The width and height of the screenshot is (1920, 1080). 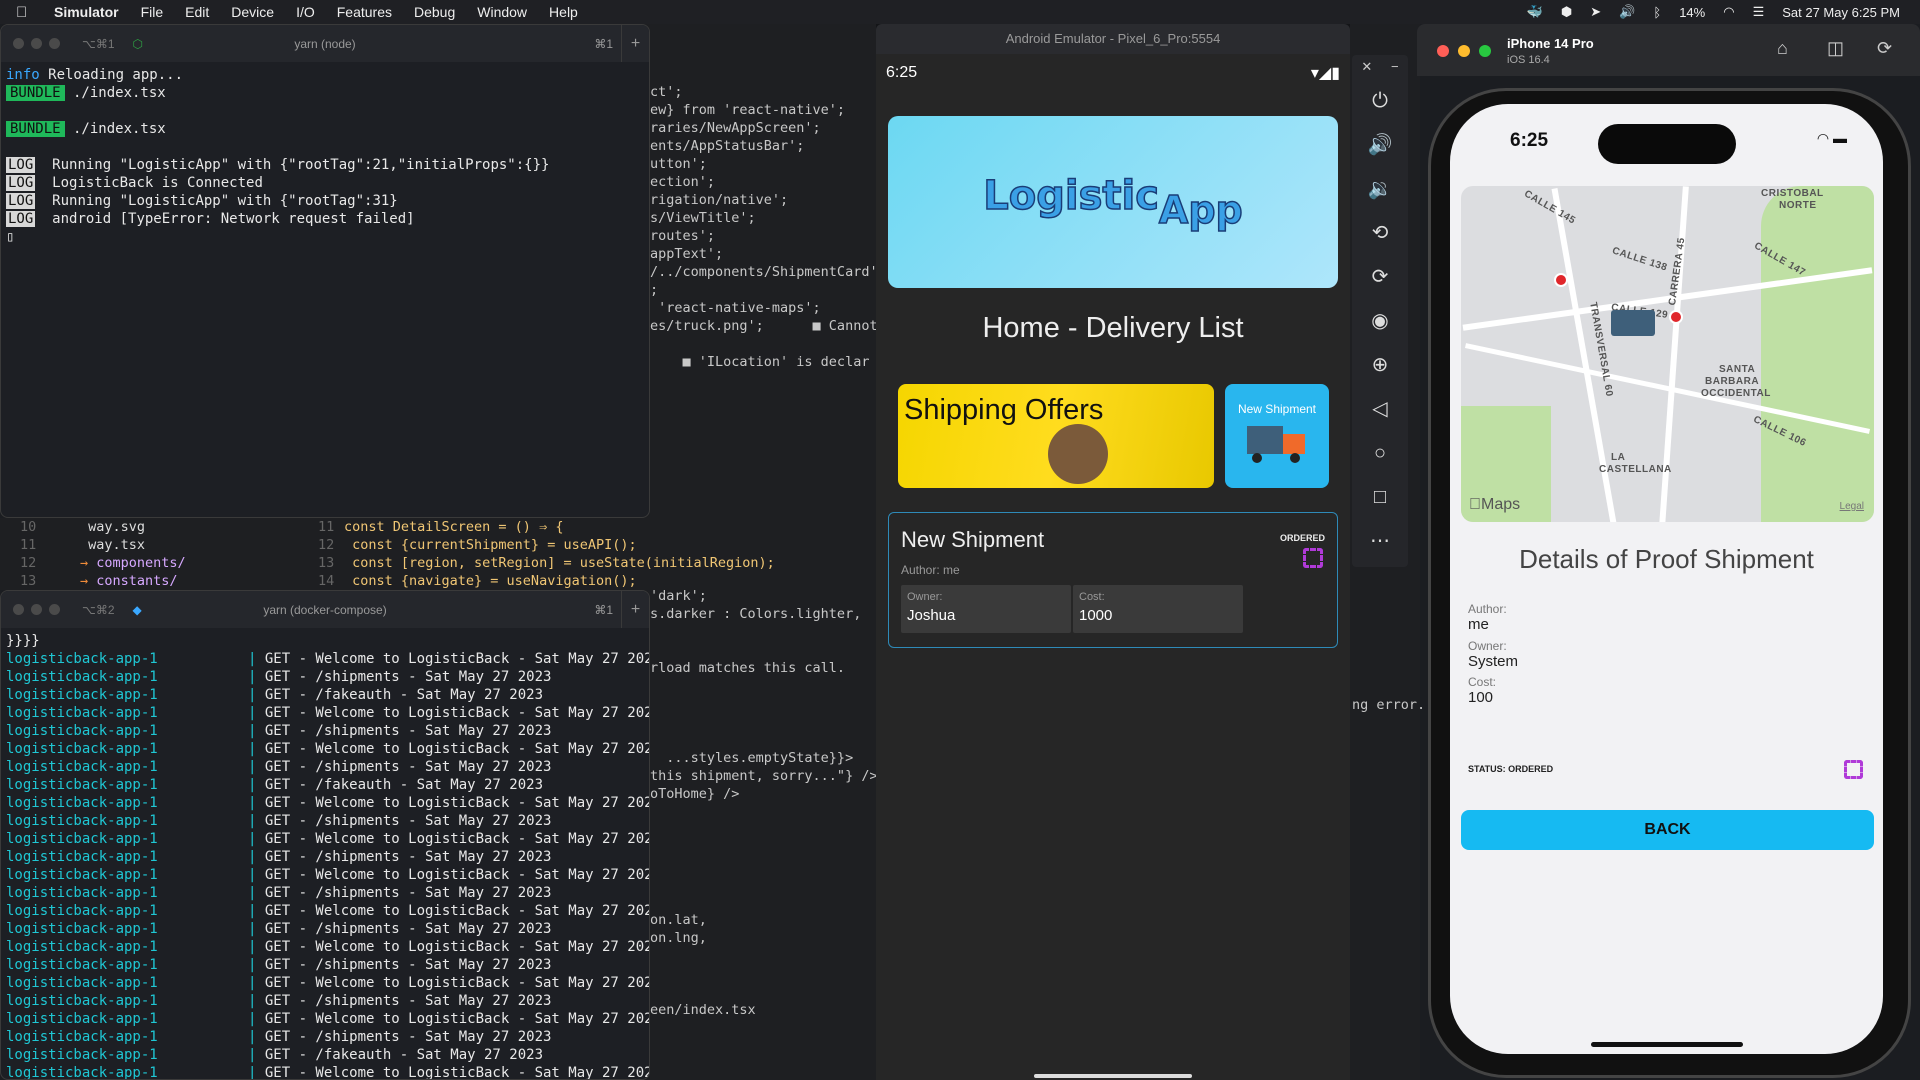 What do you see at coordinates (1884, 48) in the screenshot?
I see `rotate-icon: ⟳` at bounding box center [1884, 48].